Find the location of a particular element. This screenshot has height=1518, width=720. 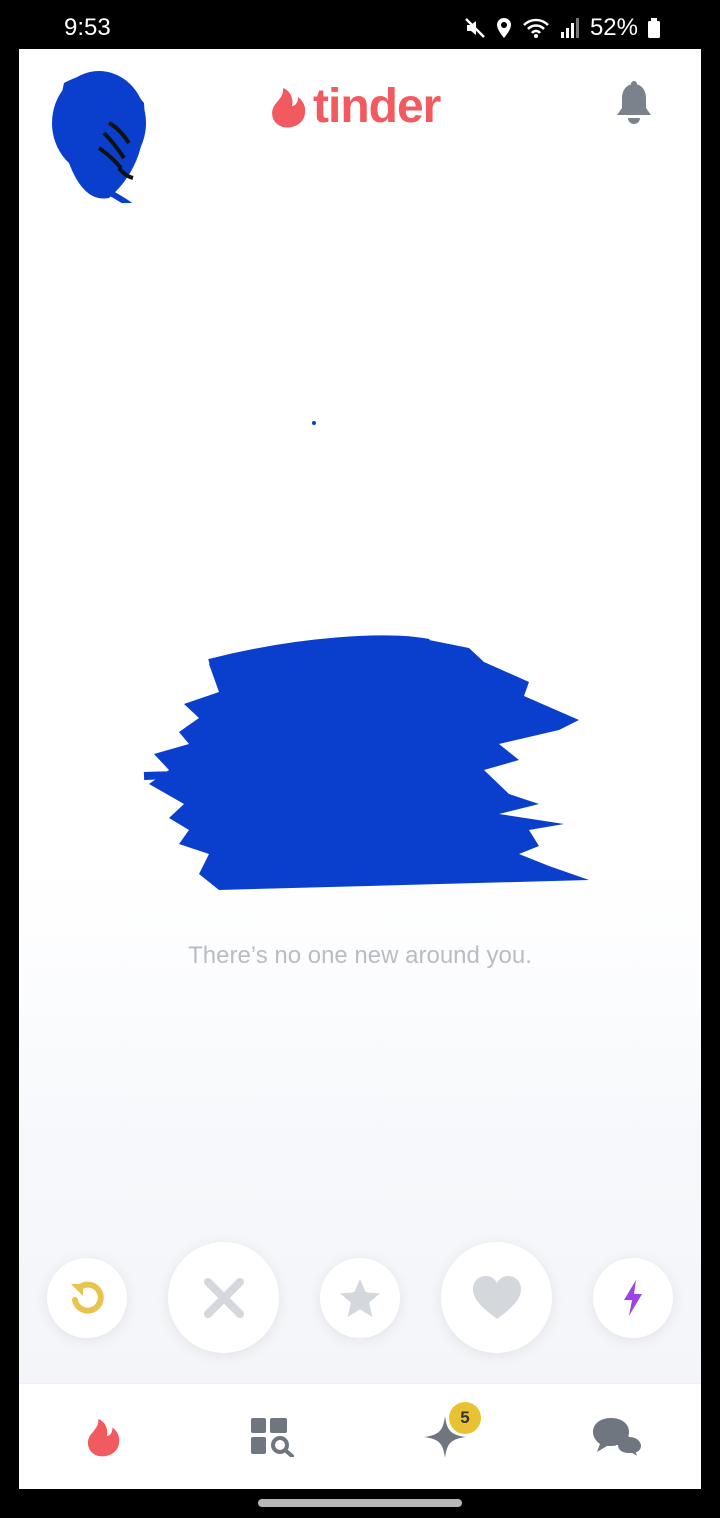

rewind-icon is located at coordinates (87, 1297).